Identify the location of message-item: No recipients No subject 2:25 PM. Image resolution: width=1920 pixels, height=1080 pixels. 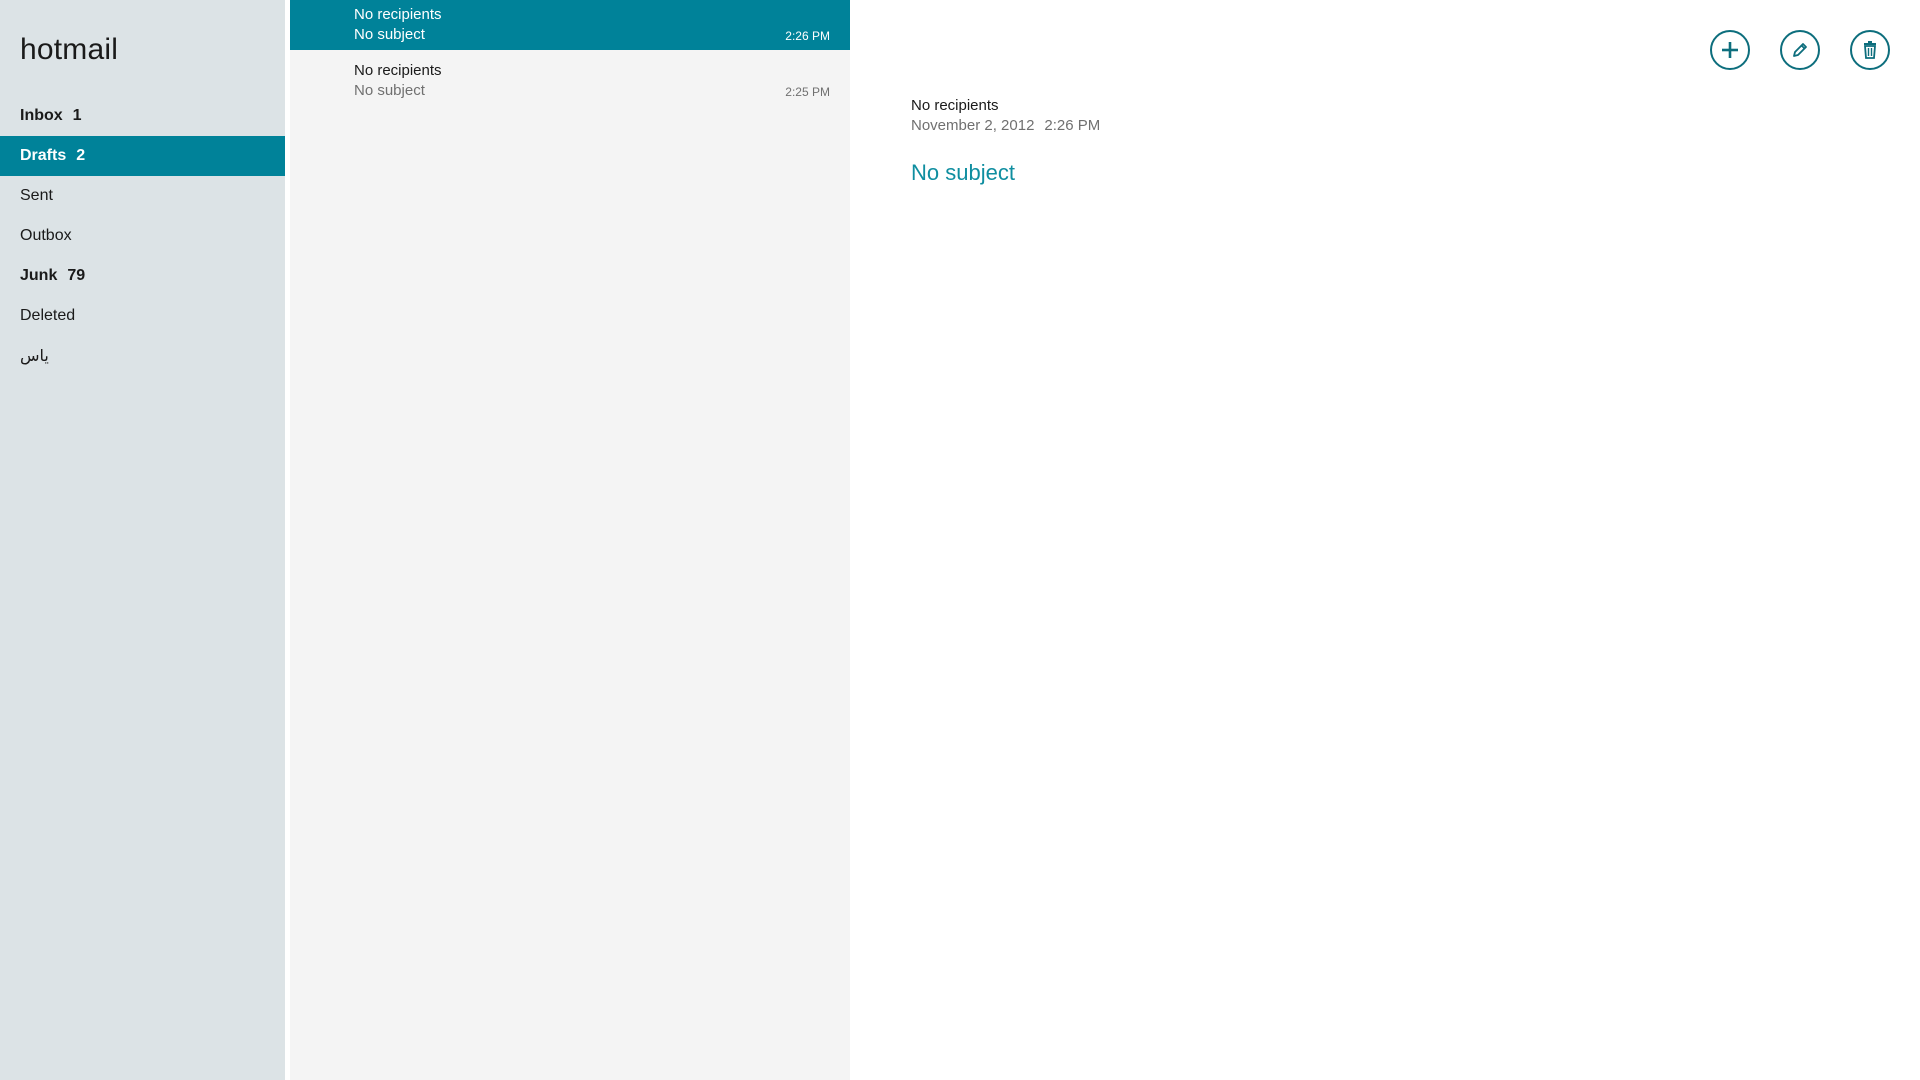
(570, 81).